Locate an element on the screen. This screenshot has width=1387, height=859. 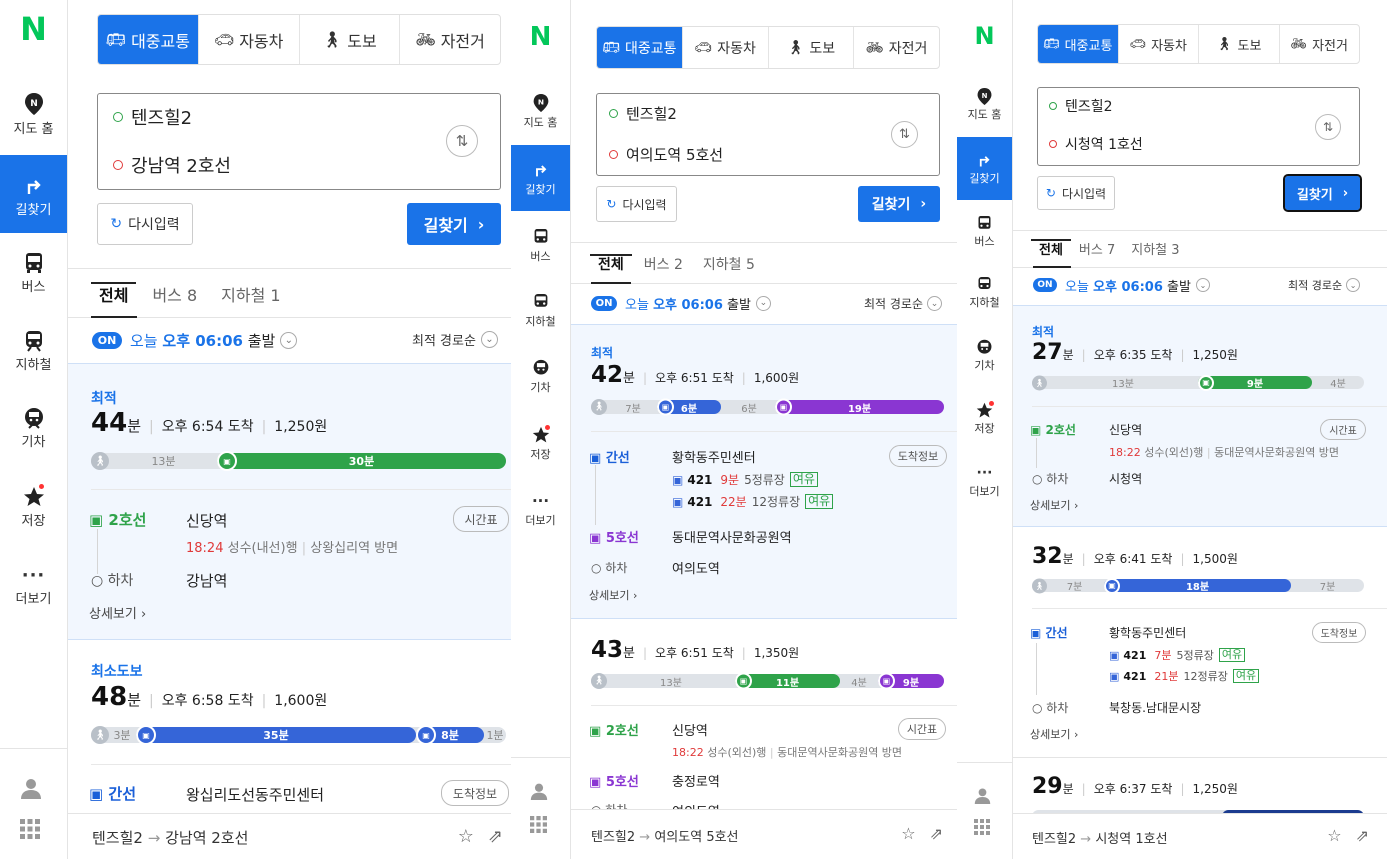
destination-field: 시청역 1호선 is located at coordinates (1096, 144).